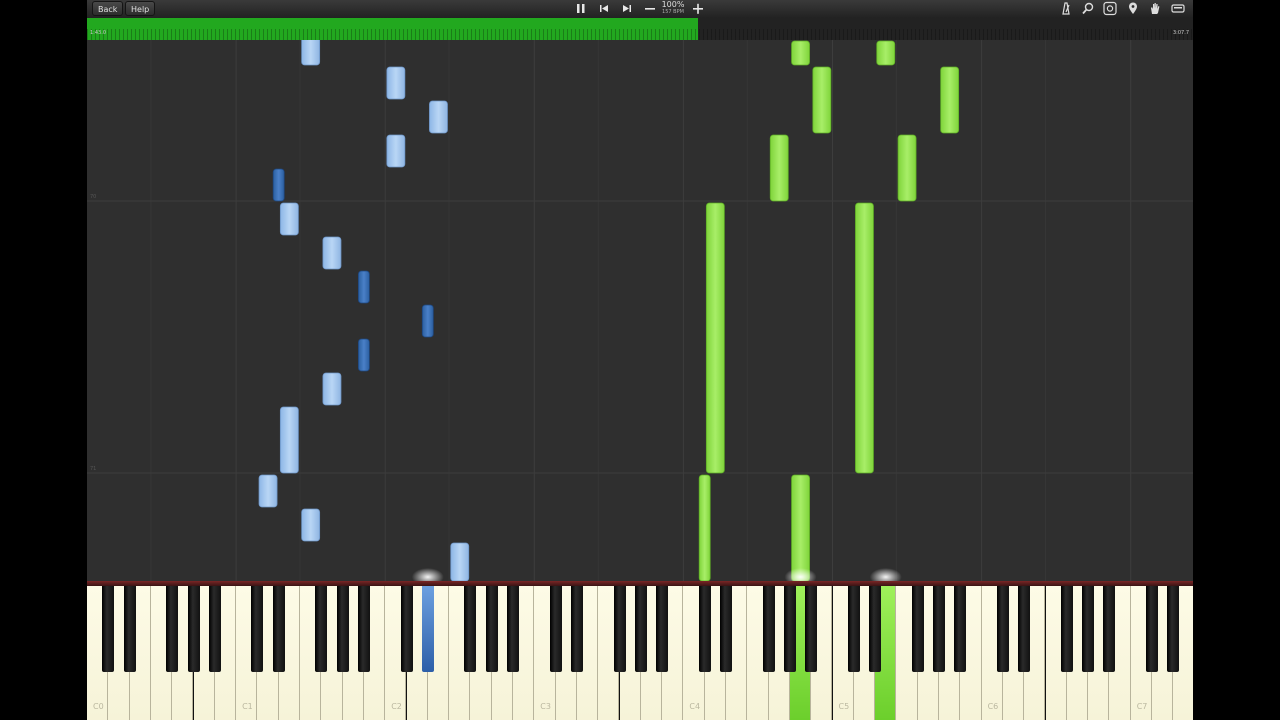 The width and height of the screenshot is (1280, 720). I want to click on black-key-dsharp4, so click(726, 629).